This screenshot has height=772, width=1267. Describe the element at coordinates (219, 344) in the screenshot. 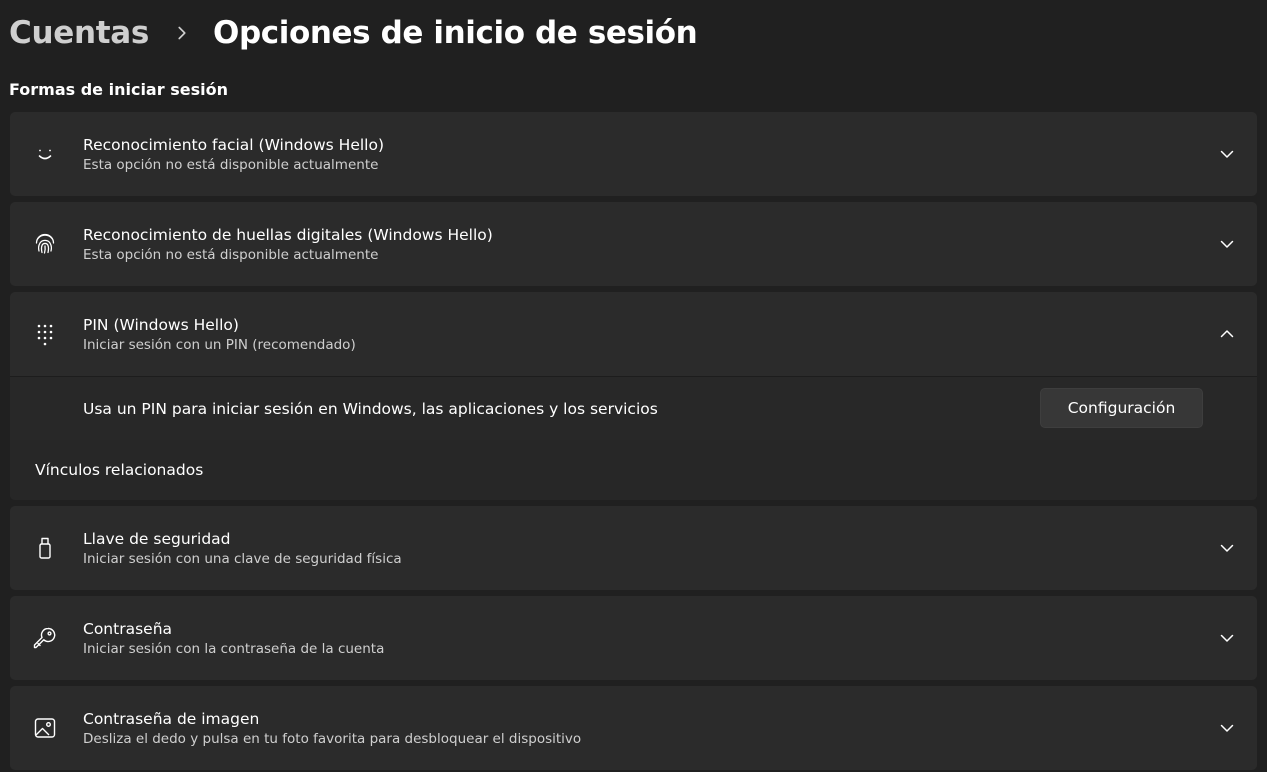

I see `option-subtitle: Iniciar sesión con un PIN (recomendado)` at that location.